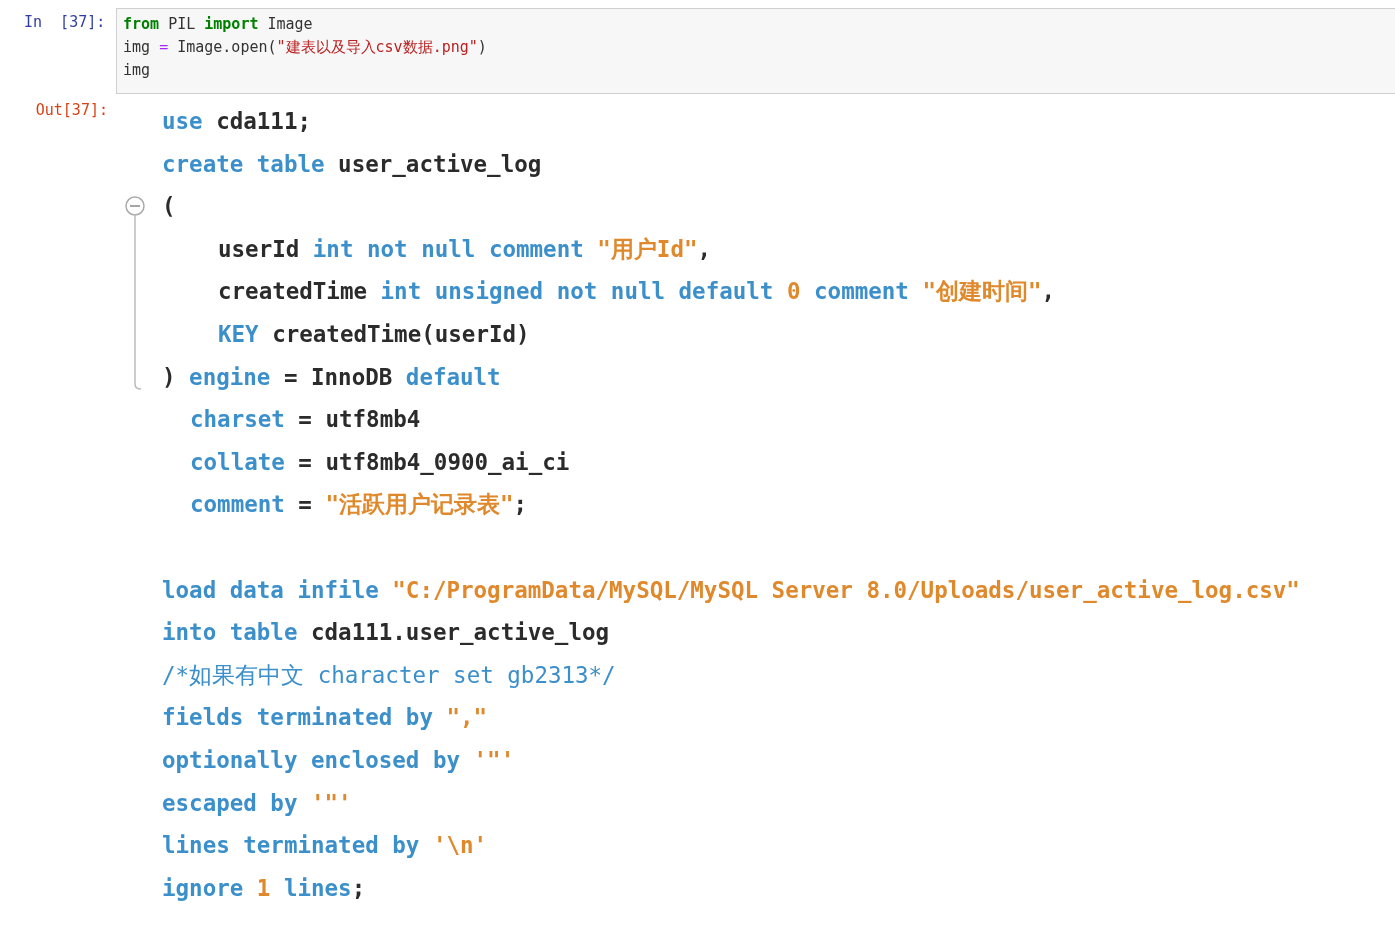 Image resolution: width=1395 pixels, height=931 pixels. I want to click on code-line: create table user_active_log, so click(352, 164).